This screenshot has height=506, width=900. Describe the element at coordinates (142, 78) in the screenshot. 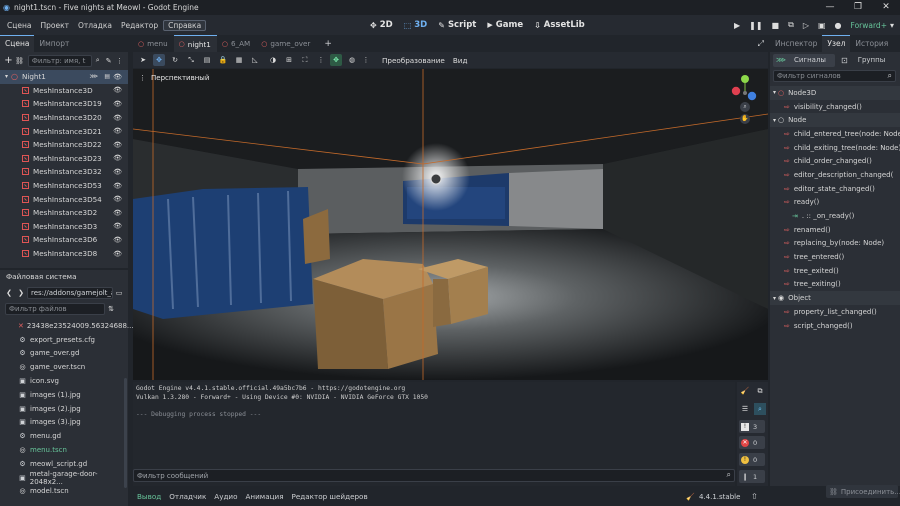

I see `viewport-menu-icon: ⋮` at that location.